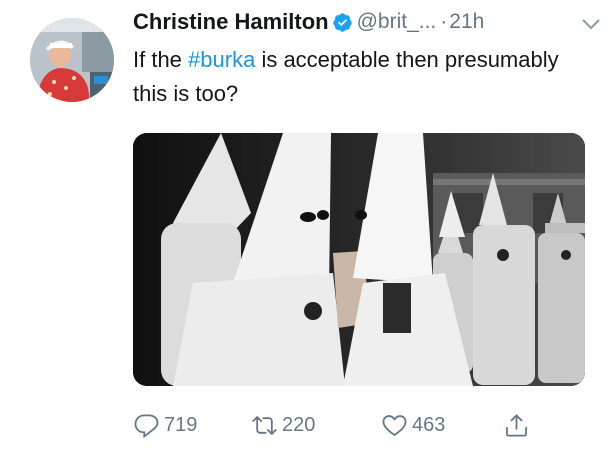 The width and height of the screenshot is (615, 462). Describe the element at coordinates (394, 425) in the screenshot. I see `heart-icon` at that location.